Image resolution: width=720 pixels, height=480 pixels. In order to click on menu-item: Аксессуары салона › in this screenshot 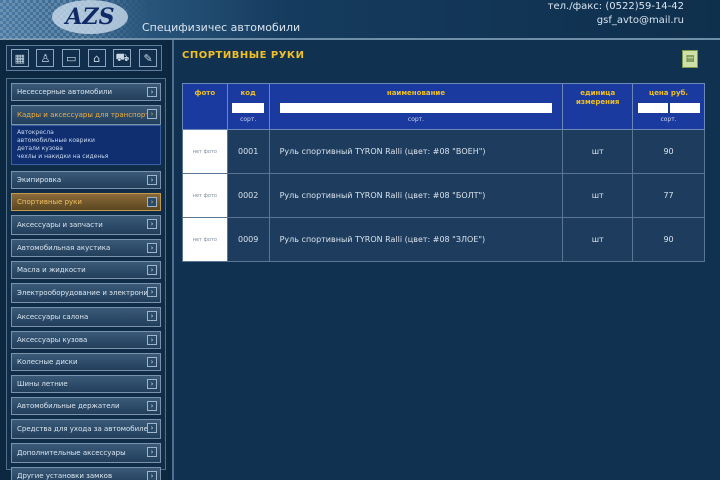, I will do `click(86, 317)`.